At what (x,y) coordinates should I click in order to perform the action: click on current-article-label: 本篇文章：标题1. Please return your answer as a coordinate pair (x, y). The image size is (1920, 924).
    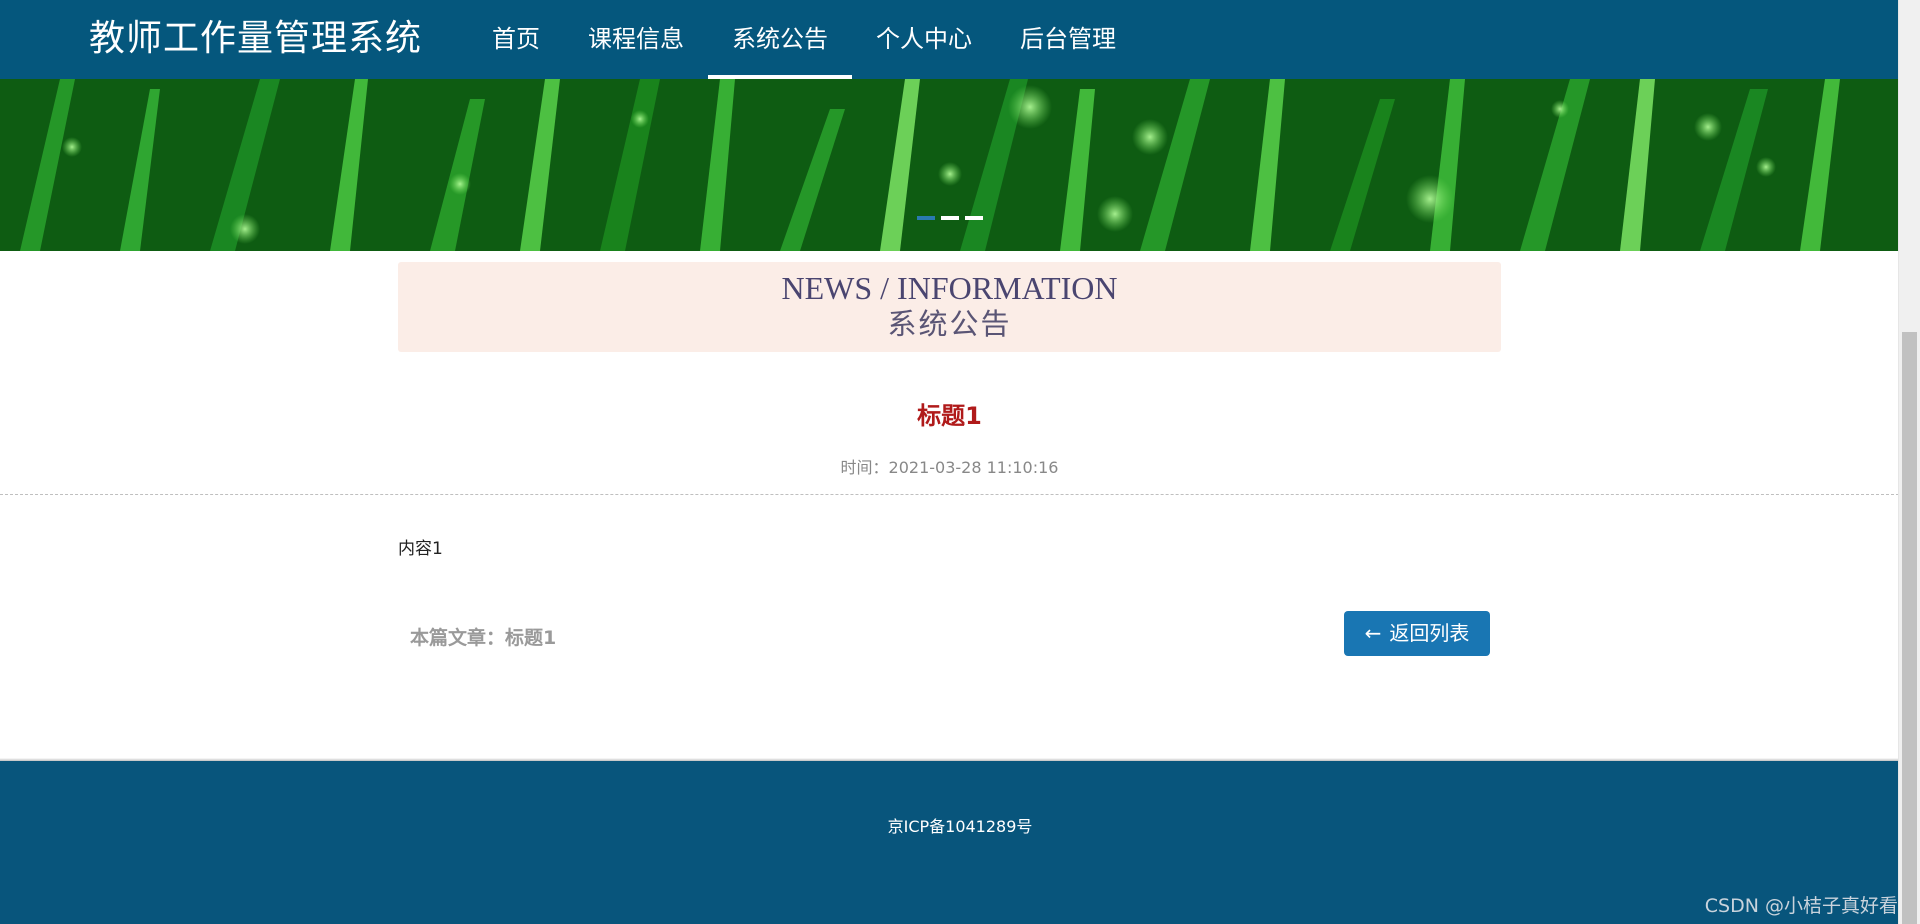
    Looking at the image, I should click on (483, 638).